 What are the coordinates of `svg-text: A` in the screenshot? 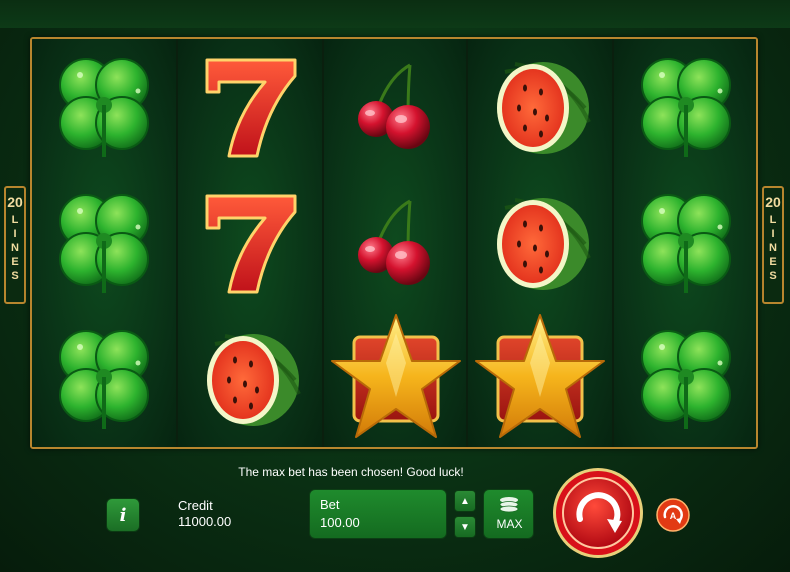 It's located at (673, 516).